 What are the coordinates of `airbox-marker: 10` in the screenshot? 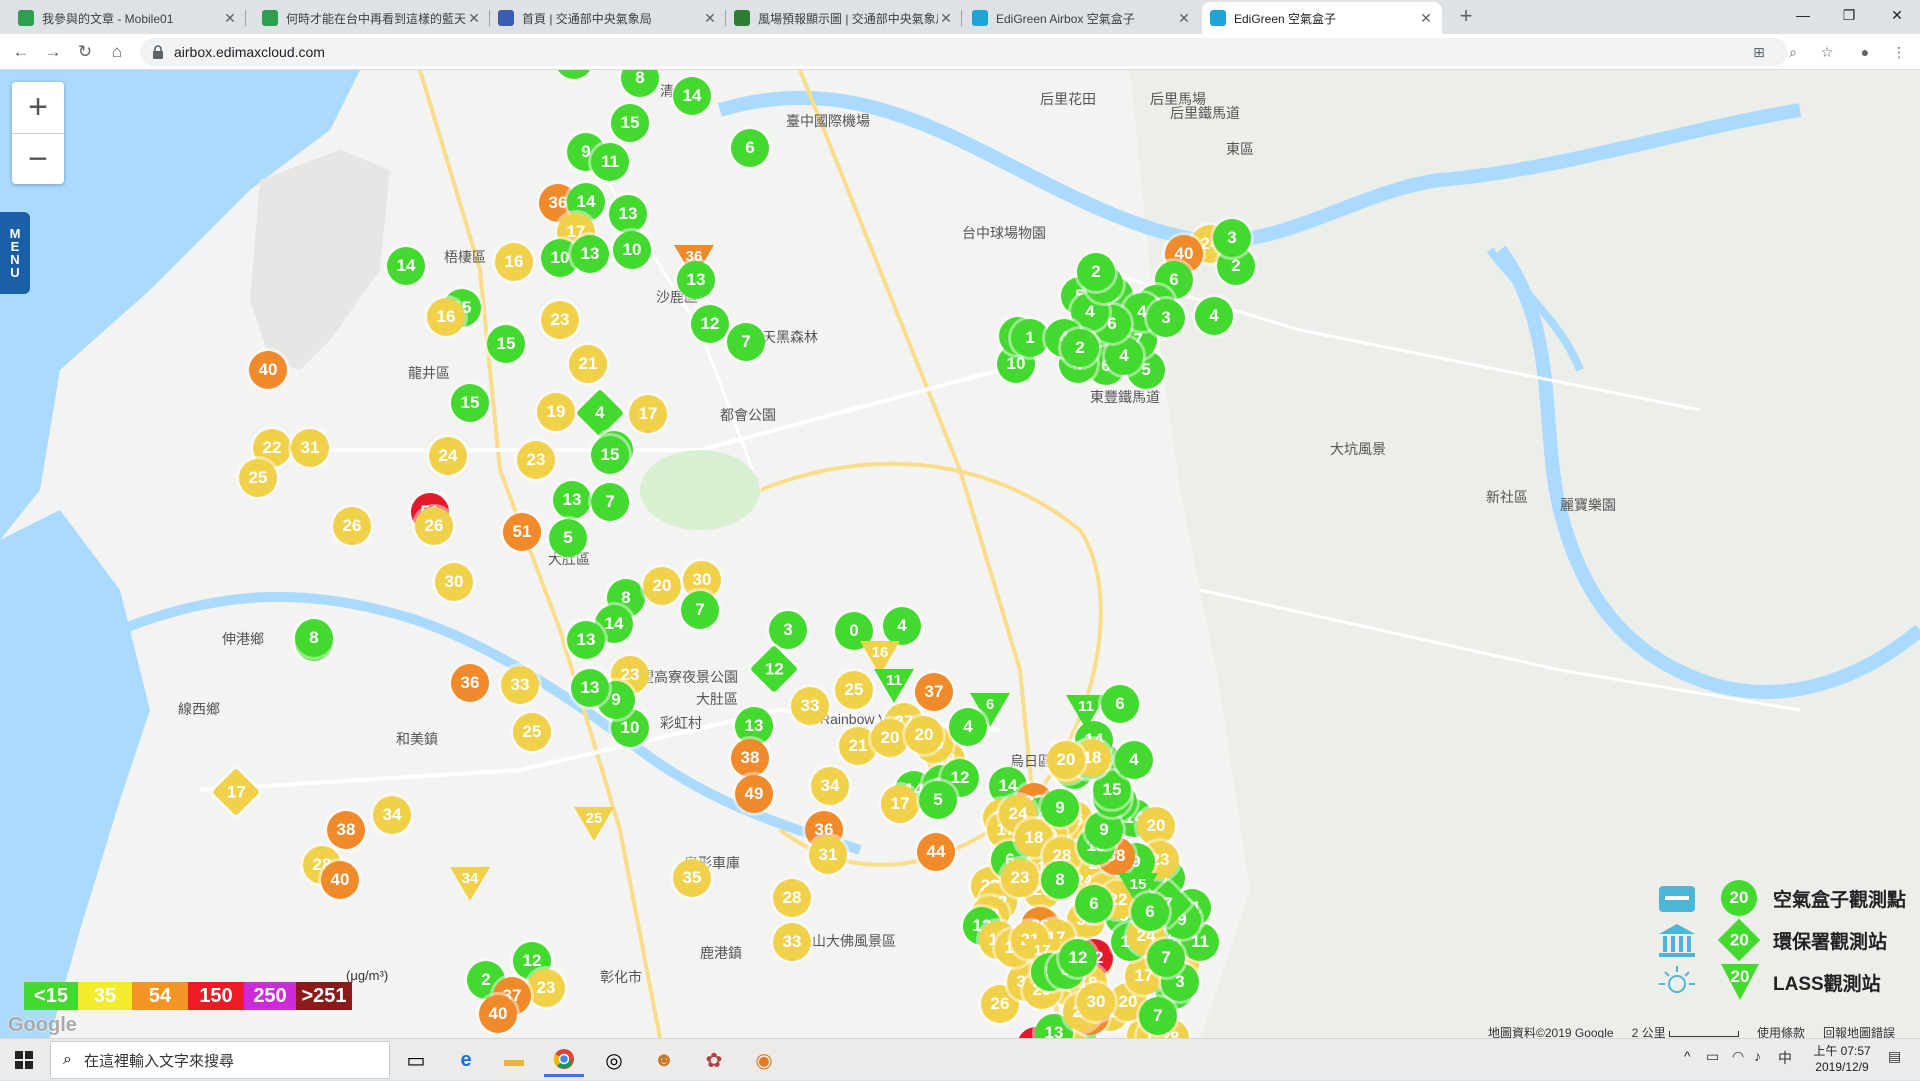 It's located at (632, 250).